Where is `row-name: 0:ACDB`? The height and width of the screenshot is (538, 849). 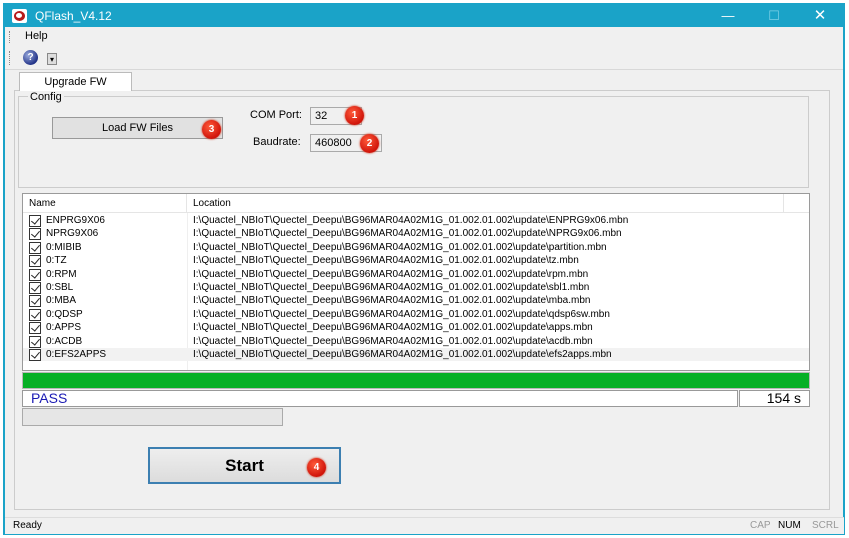 row-name: 0:ACDB is located at coordinates (64, 341).